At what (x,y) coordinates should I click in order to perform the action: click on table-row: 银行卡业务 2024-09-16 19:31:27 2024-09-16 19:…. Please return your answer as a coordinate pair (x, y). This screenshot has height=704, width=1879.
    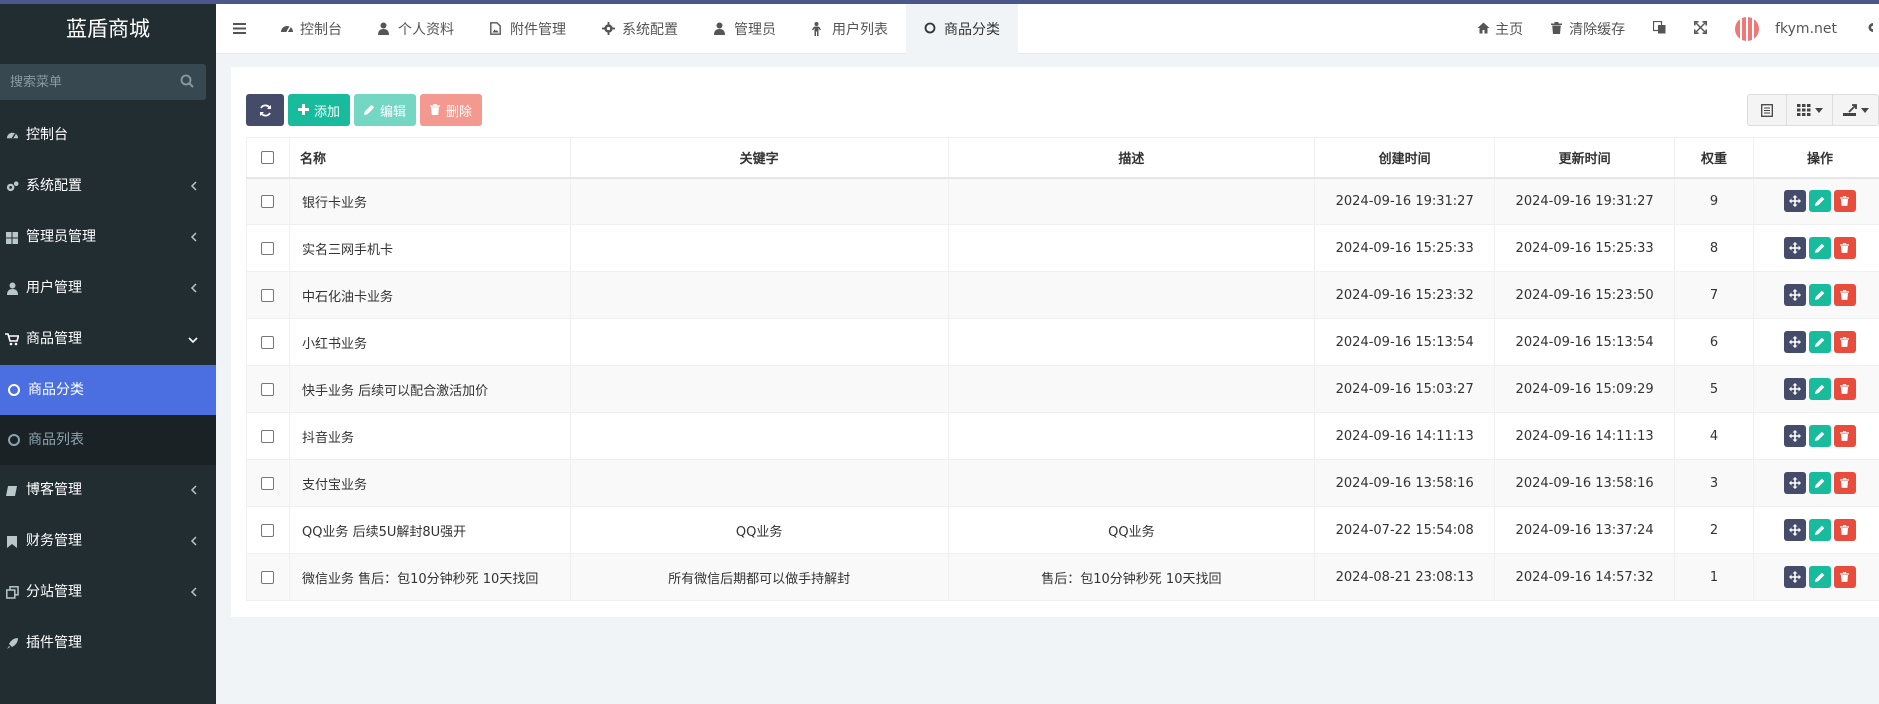
    Looking at the image, I should click on (1062, 201).